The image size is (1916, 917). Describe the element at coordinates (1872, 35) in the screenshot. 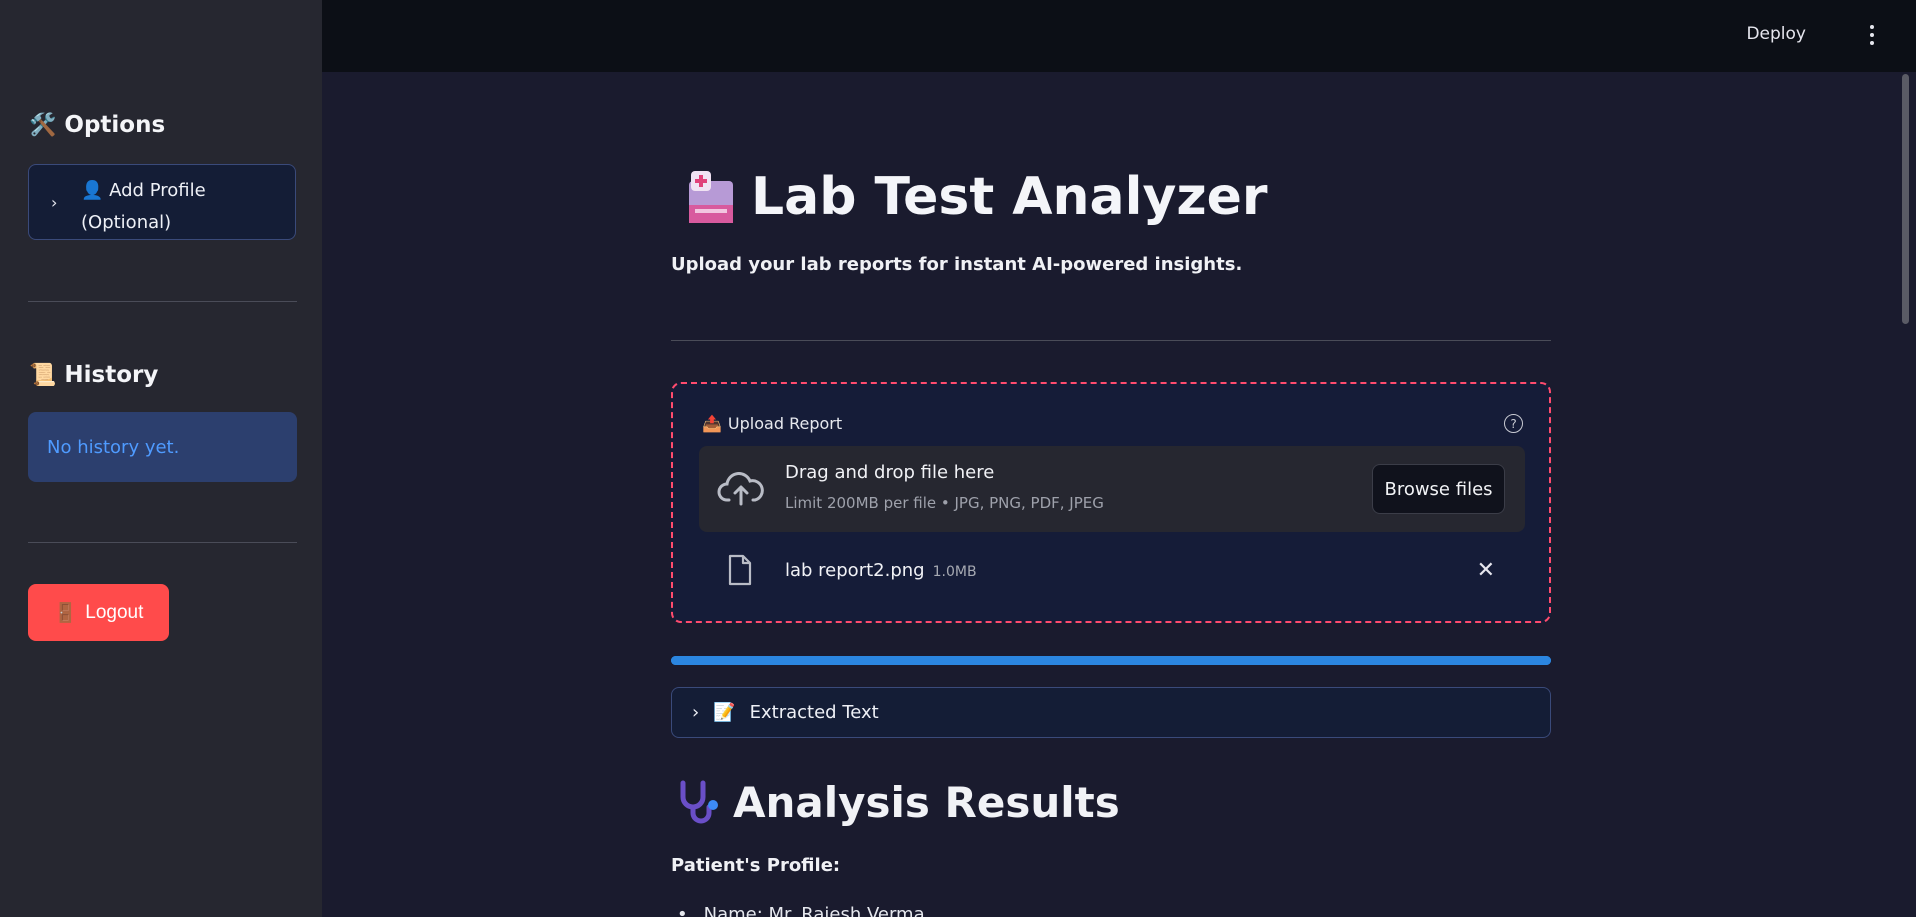

I see `more-menu-icon` at that location.